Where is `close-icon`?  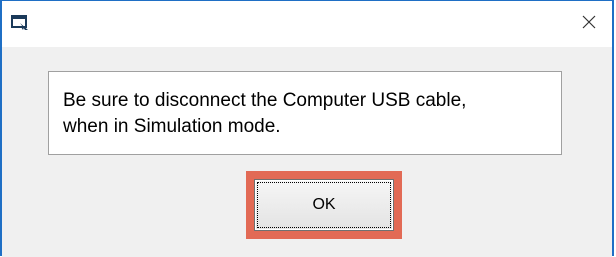 close-icon is located at coordinates (589, 24).